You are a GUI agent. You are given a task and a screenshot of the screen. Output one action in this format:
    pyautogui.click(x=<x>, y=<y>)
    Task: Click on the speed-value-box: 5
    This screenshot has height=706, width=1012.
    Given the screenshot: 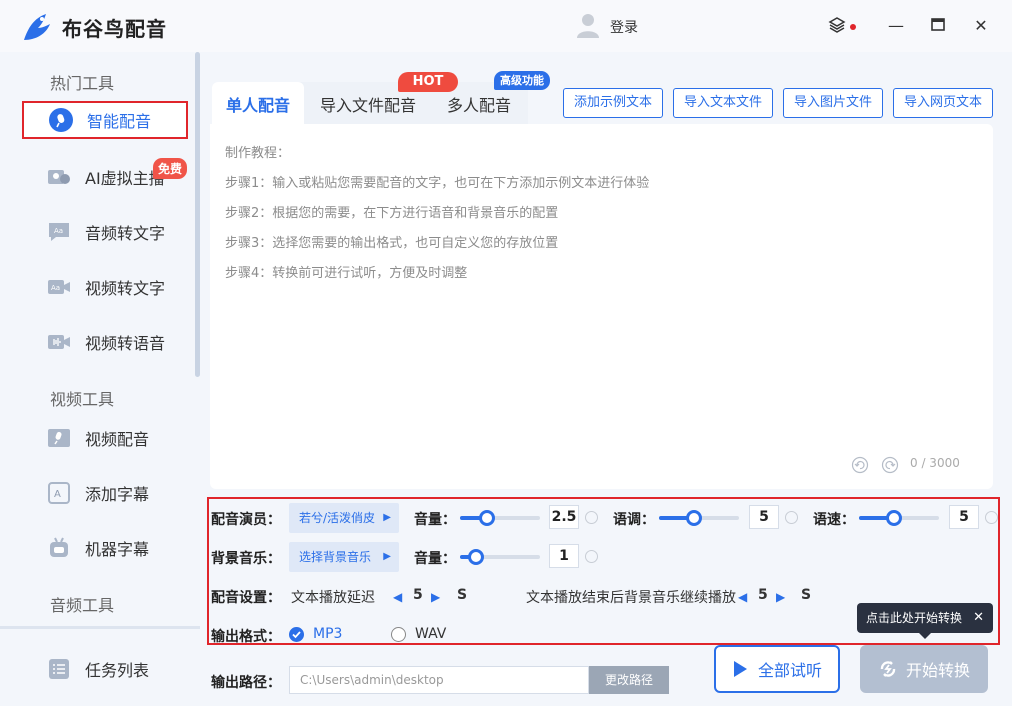 What is the action you would take?
    pyautogui.click(x=964, y=517)
    